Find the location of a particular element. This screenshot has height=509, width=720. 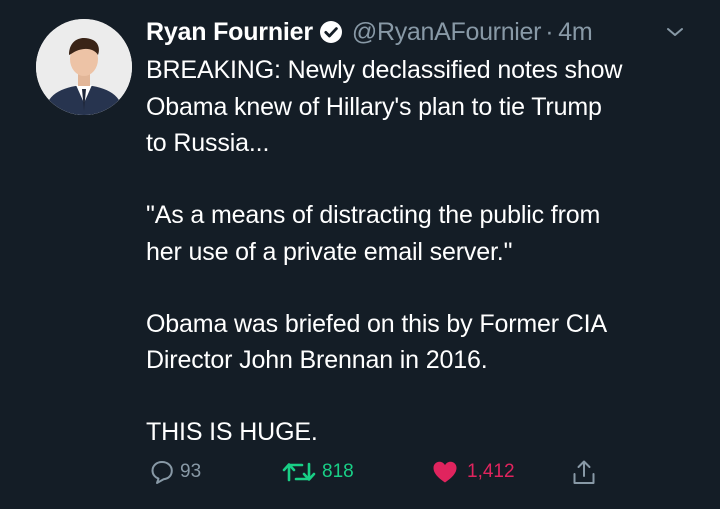

share-icon is located at coordinates (584, 472).